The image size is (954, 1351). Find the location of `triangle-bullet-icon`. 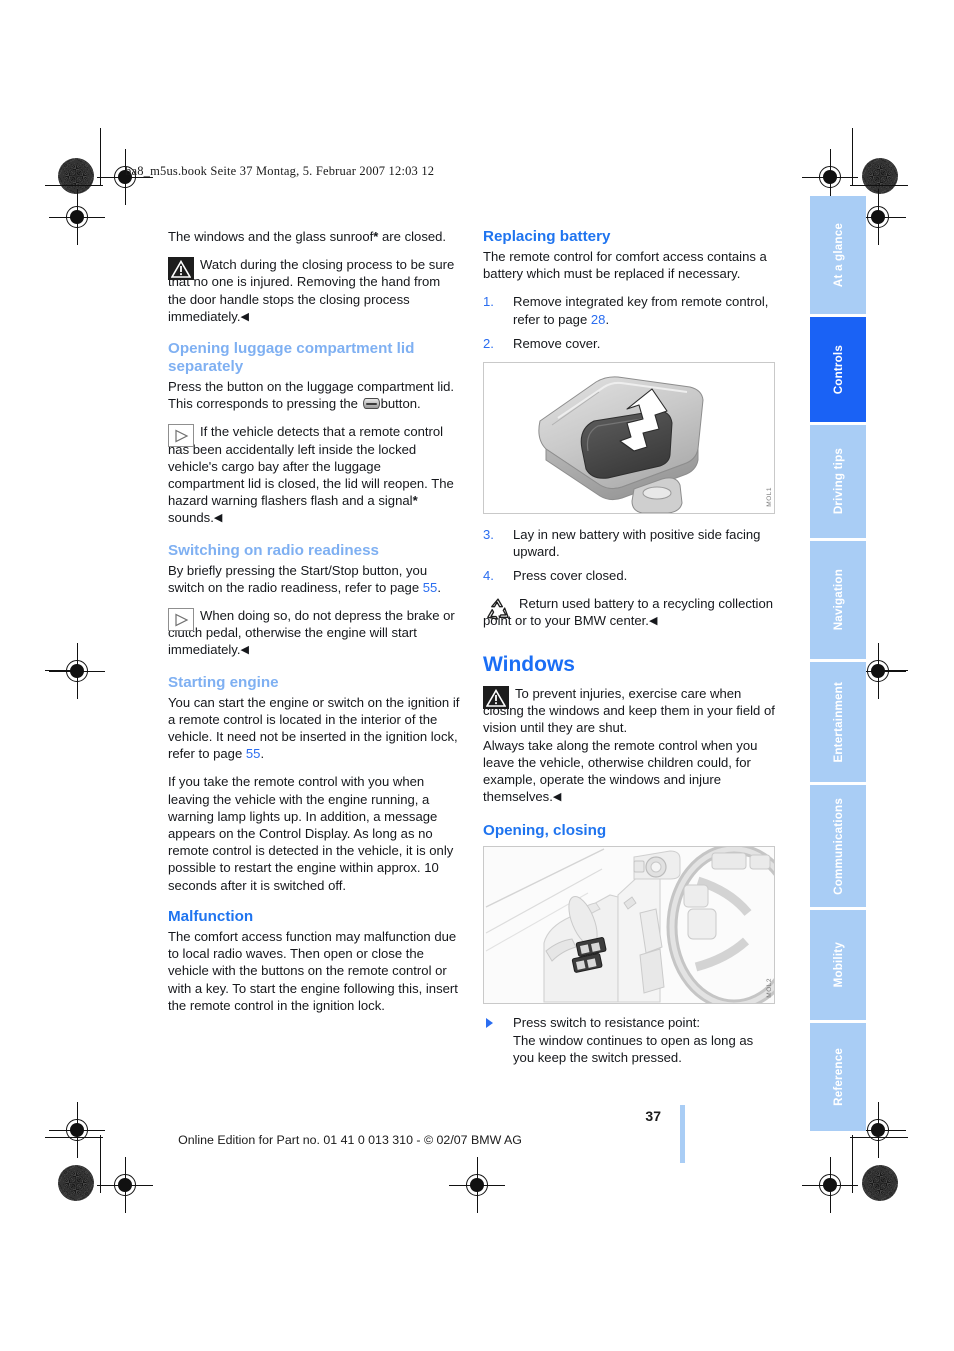

triangle-bullet-icon is located at coordinates (489, 1023).